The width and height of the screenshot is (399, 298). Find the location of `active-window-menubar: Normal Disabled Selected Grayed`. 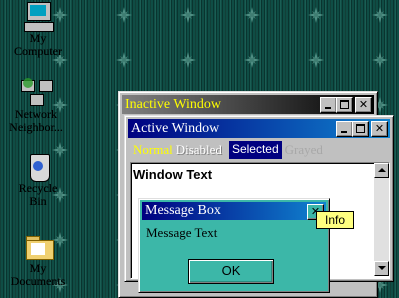

active-window-menubar: Normal Disabled Selected Grayed is located at coordinates (228, 150).